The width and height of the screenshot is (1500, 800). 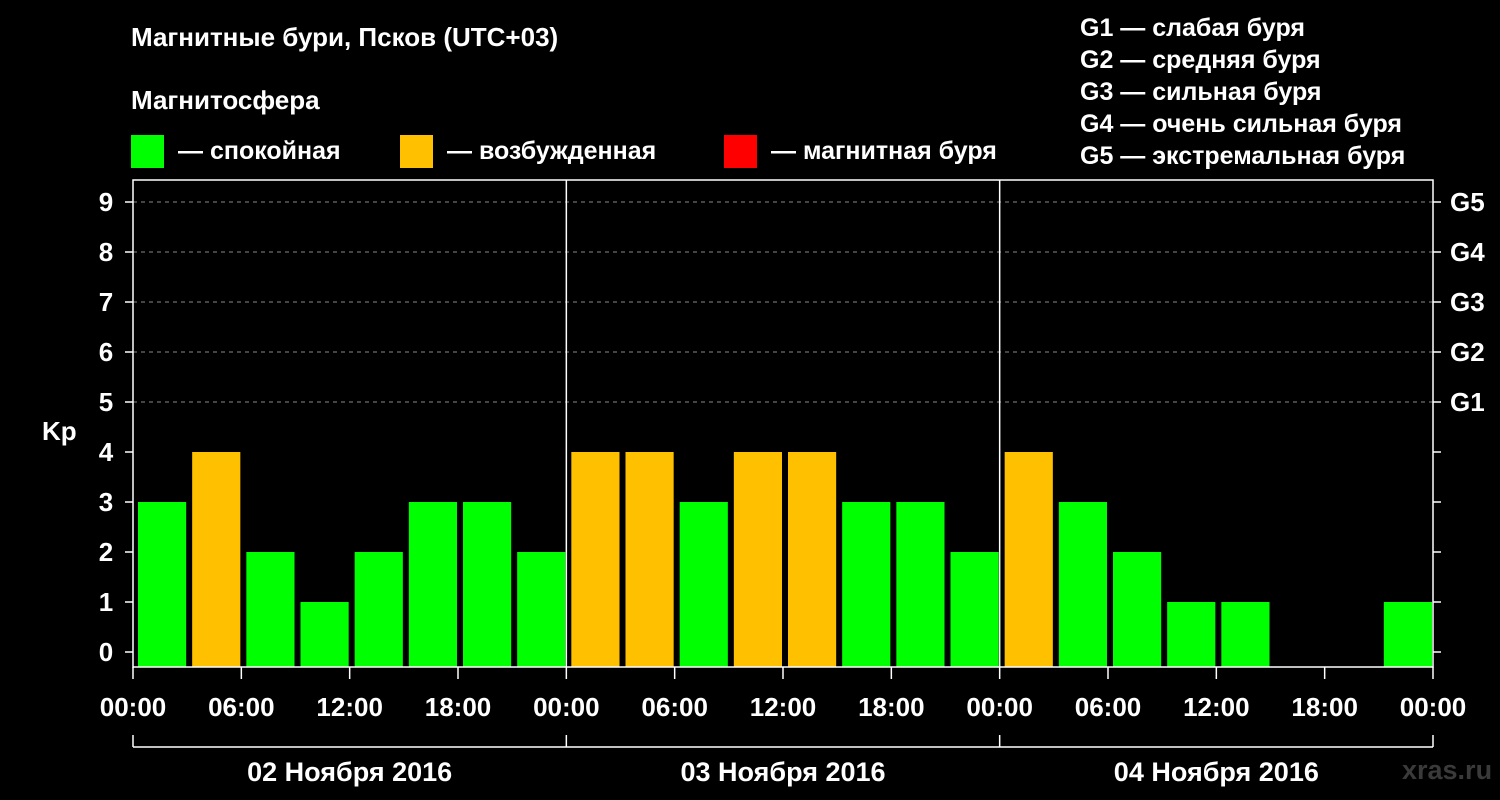 What do you see at coordinates (106, 502) in the screenshot?
I see `y-tick-label-3: 3` at bounding box center [106, 502].